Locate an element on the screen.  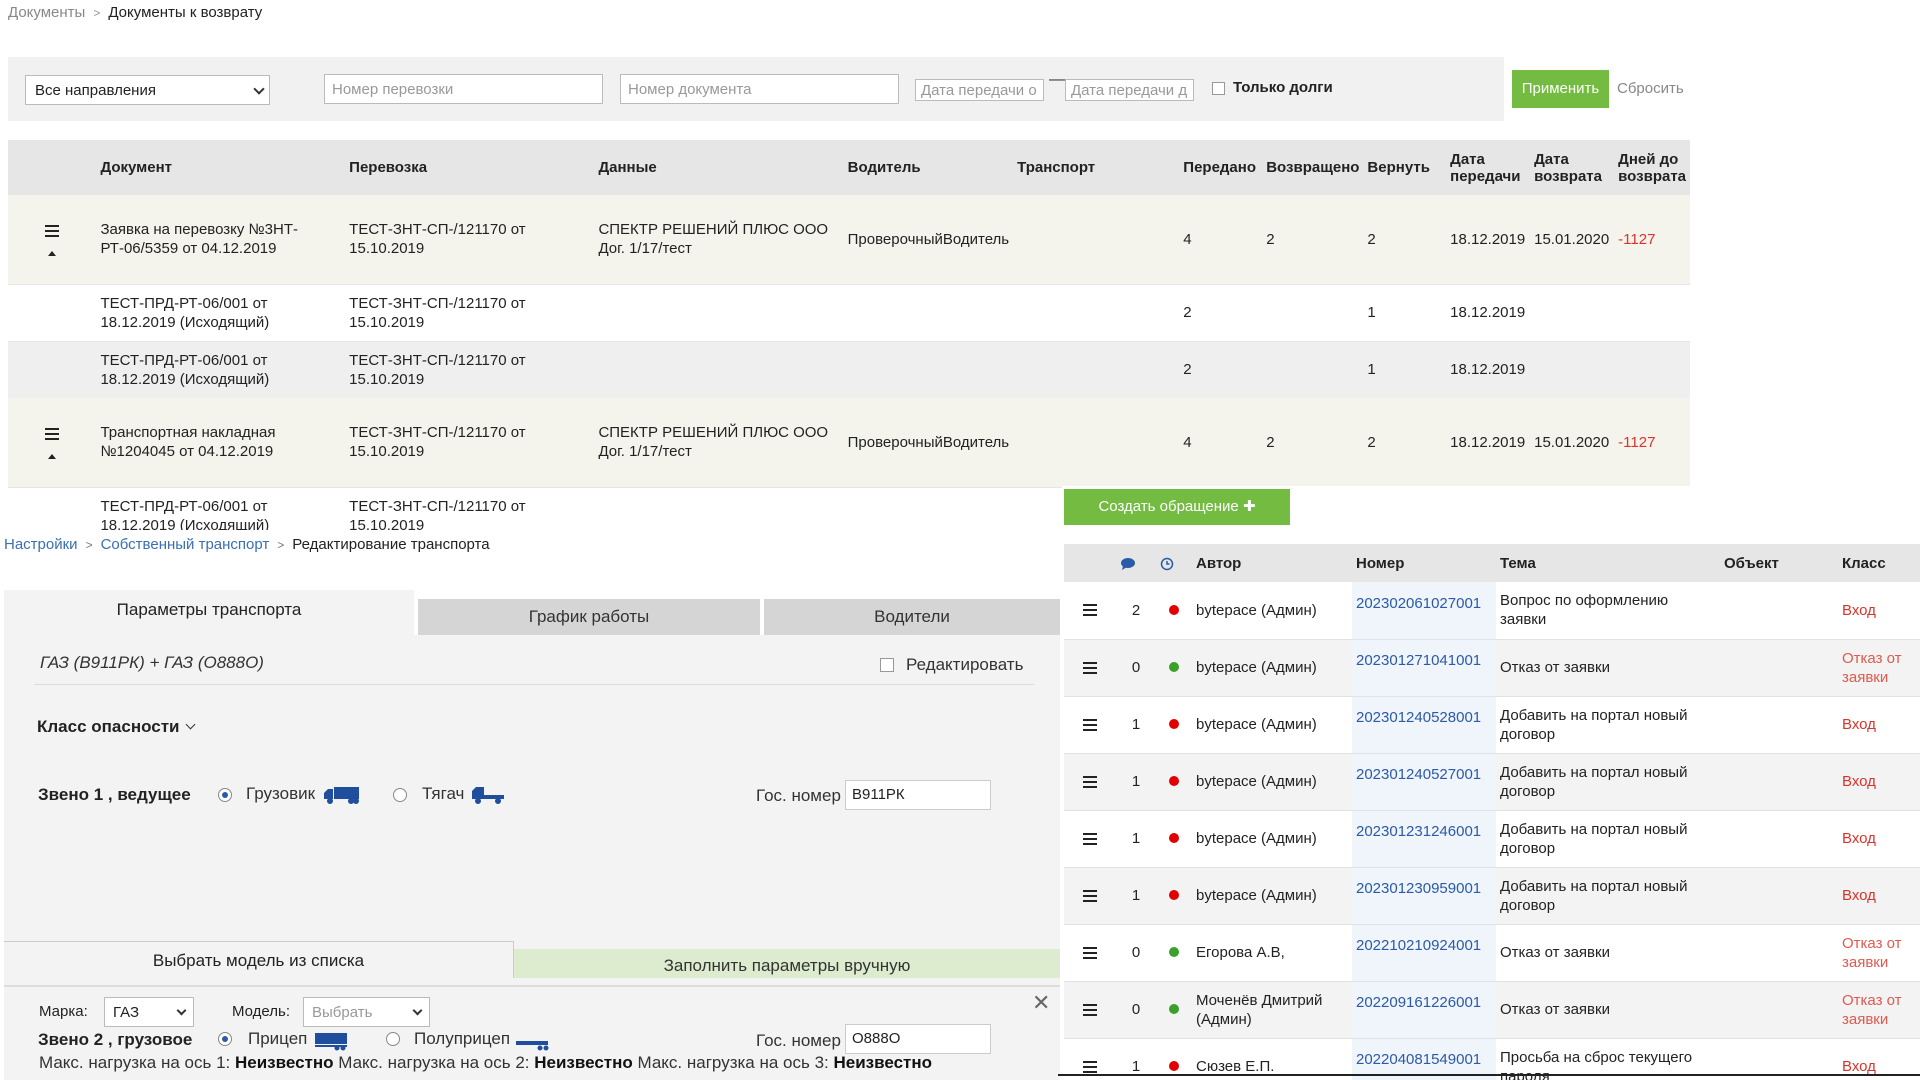
semitrailer-radio is located at coordinates (393, 1039).